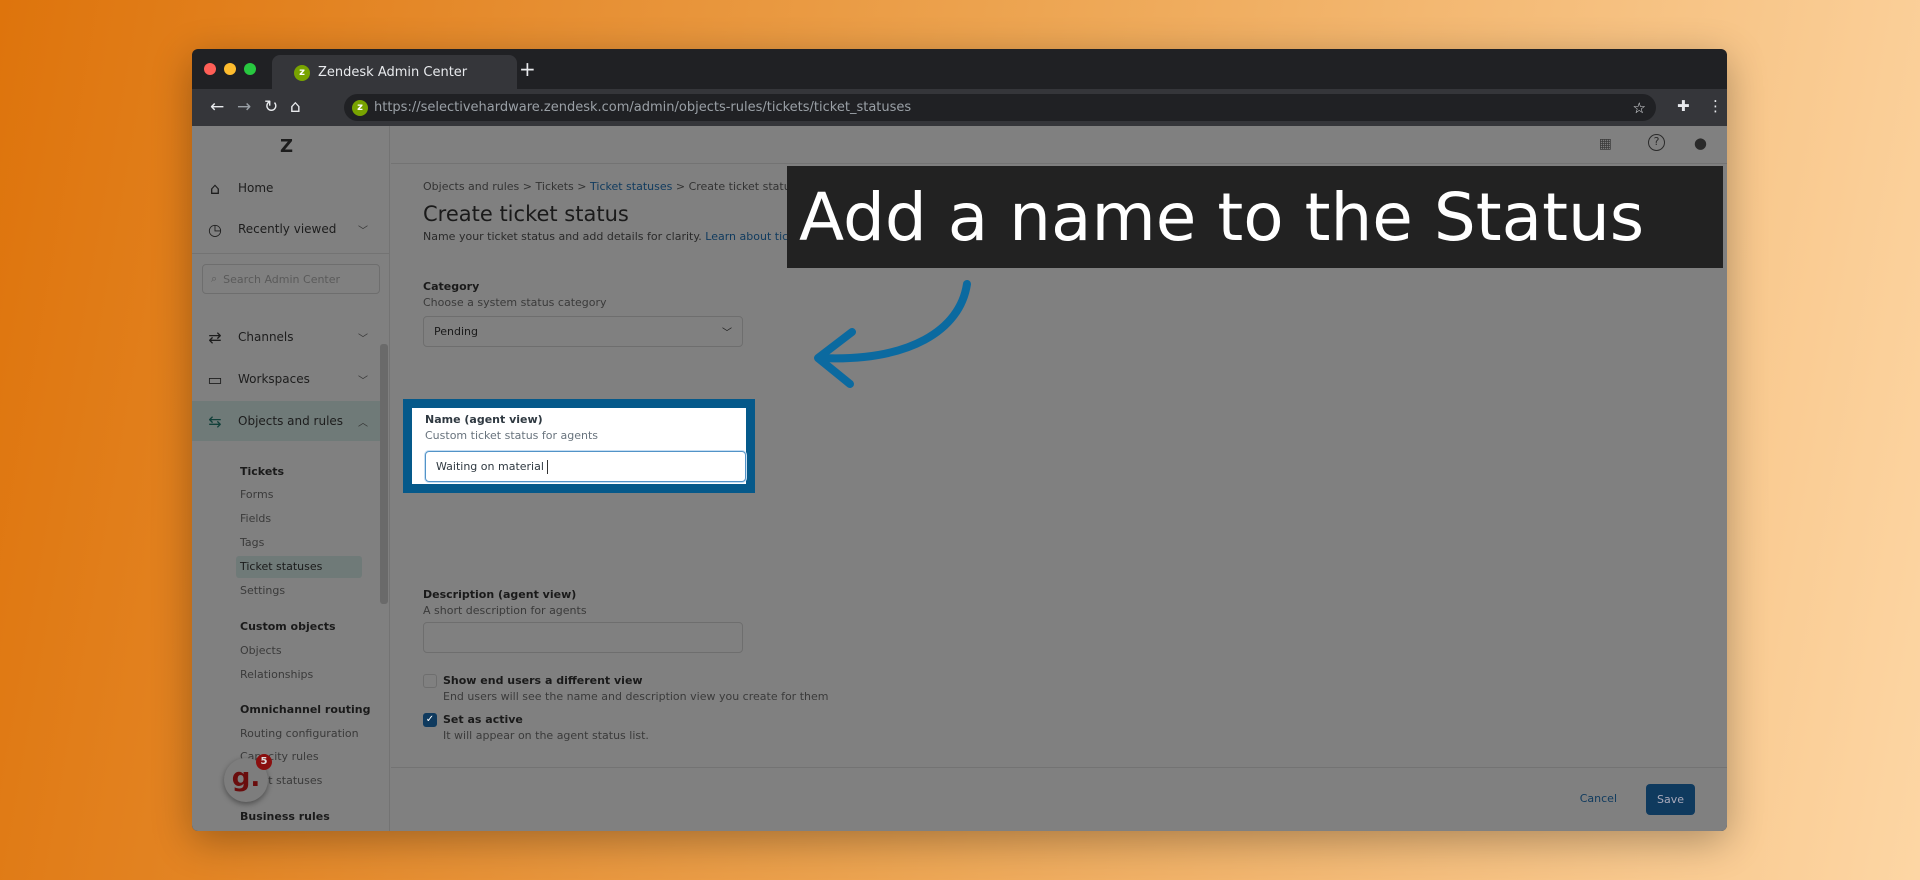 This screenshot has width=1920, height=880. What do you see at coordinates (1598, 798) in the screenshot?
I see `cancel-button: Cancel` at bounding box center [1598, 798].